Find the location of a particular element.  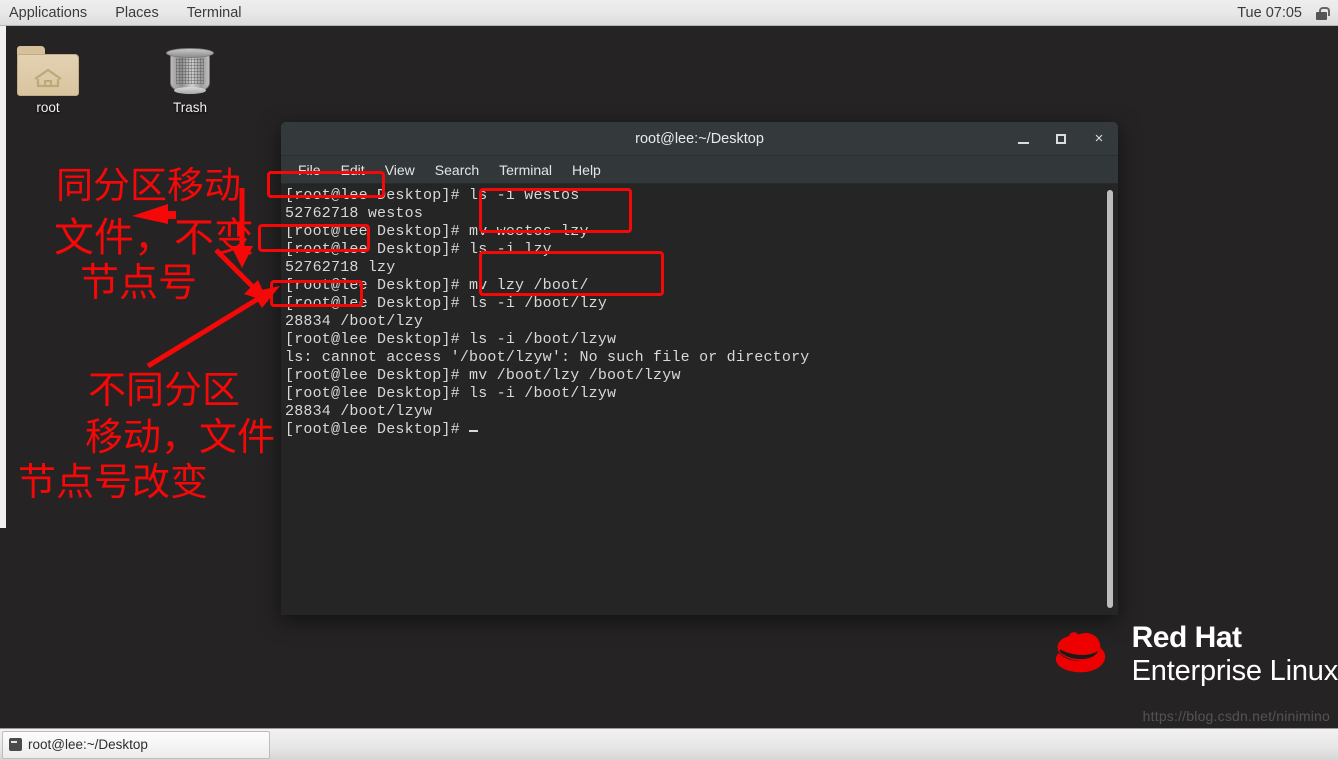

taskbar-window-button: root@lee:~/Desktop is located at coordinates (136, 744).